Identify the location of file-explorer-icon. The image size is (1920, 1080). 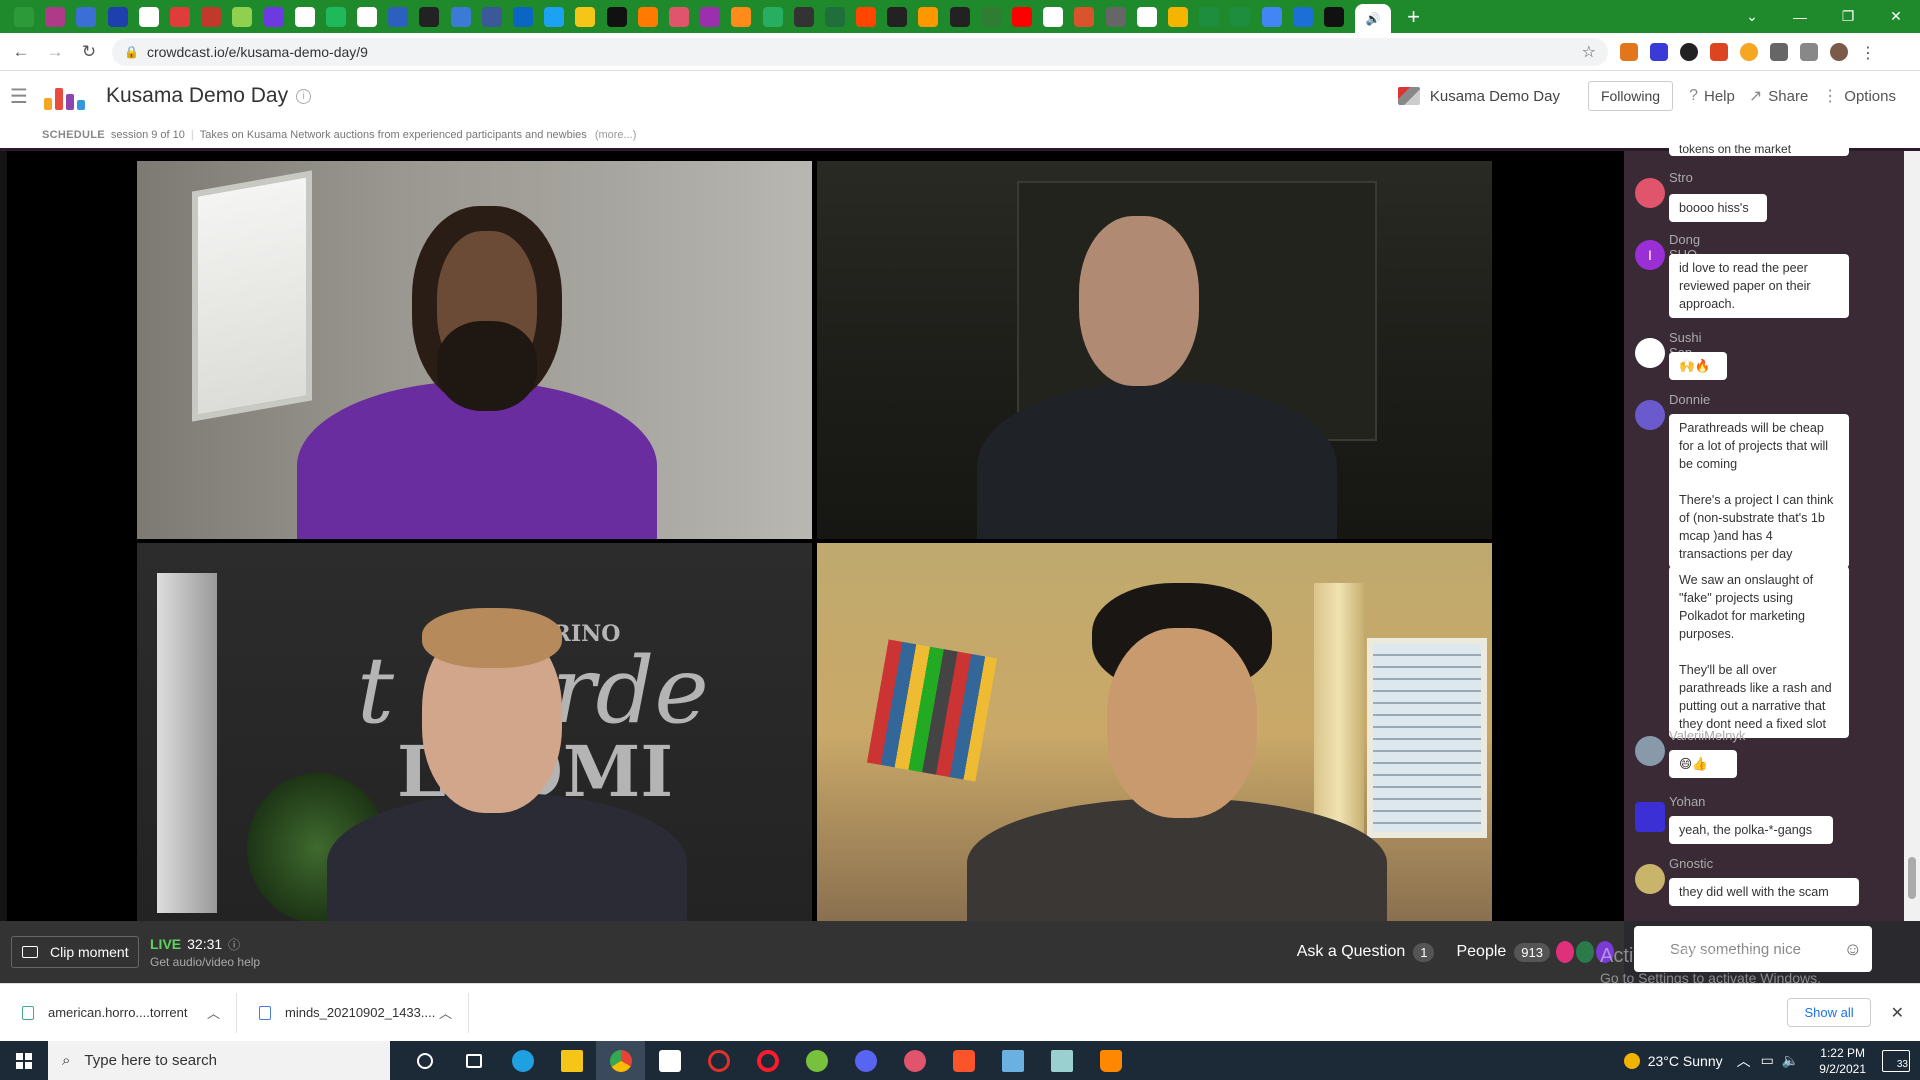
(571, 1060).